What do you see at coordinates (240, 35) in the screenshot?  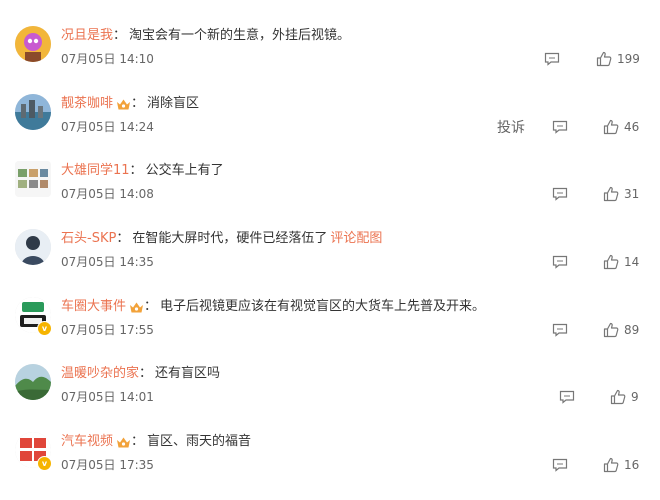 I see `comment-text: 淘宝会有一个新的生意，外挂后视镜。` at bounding box center [240, 35].